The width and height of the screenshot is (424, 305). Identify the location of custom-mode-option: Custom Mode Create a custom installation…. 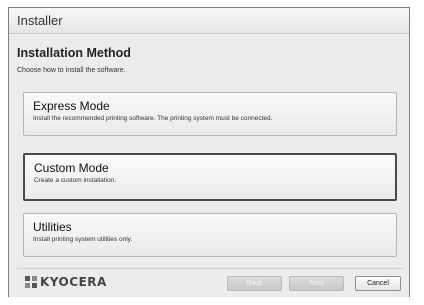
(210, 177).